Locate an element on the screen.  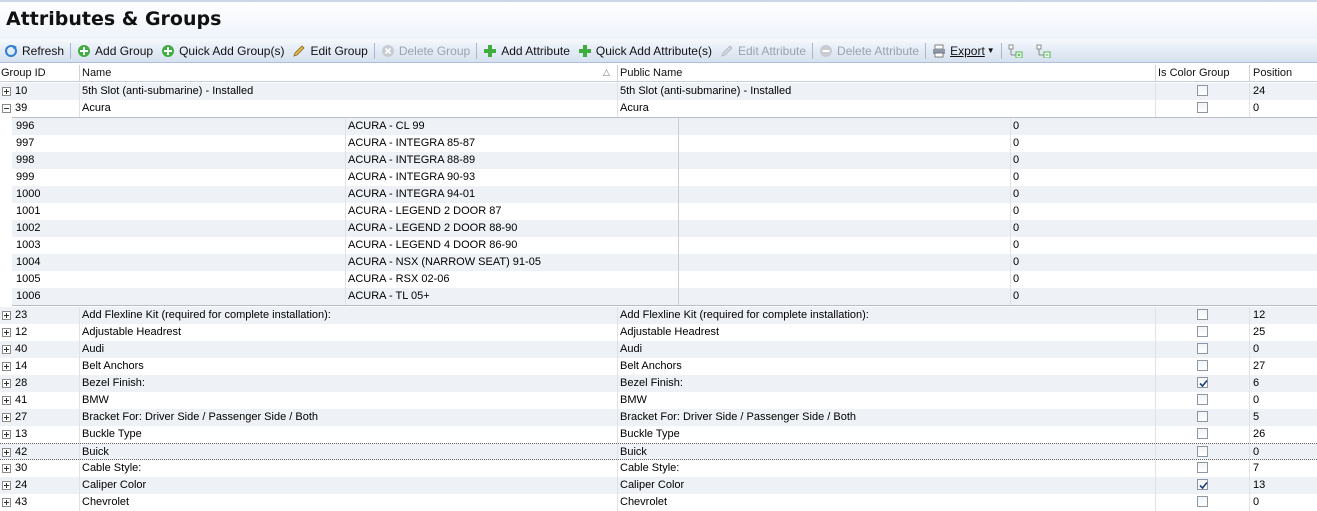
attribute-row: 1003 ACURA - LEGEND 4 DOOR 86-90 0 is located at coordinates (664, 245).